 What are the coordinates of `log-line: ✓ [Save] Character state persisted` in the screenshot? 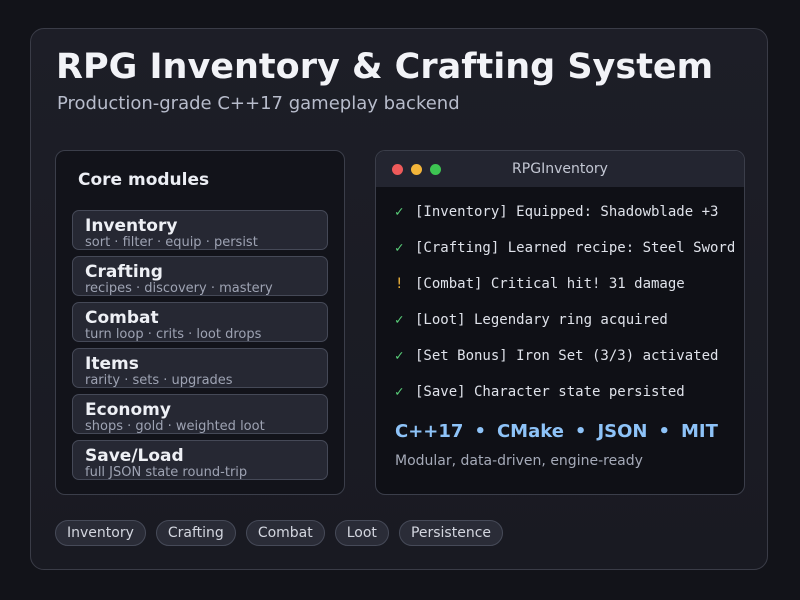 It's located at (540, 392).